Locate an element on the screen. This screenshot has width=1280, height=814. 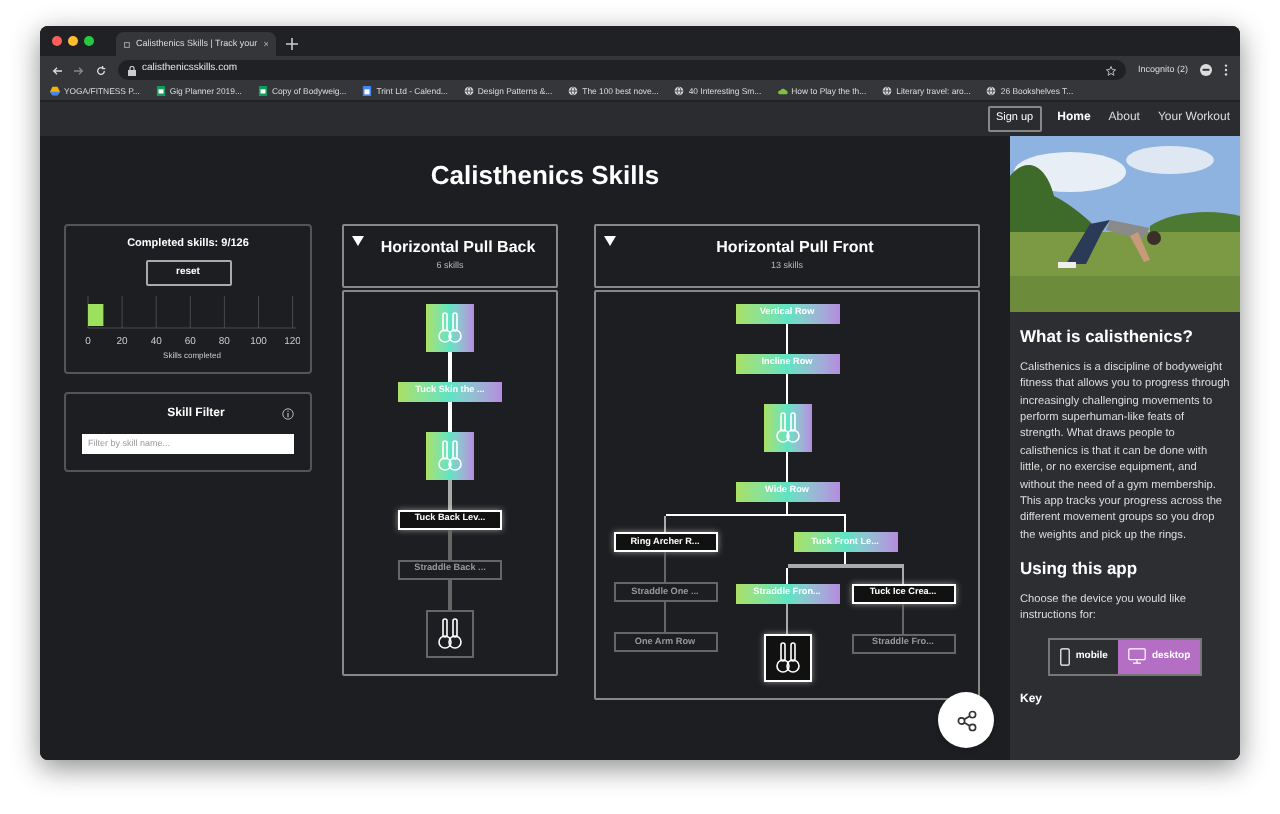
page-icon is located at coordinates (127, 44).